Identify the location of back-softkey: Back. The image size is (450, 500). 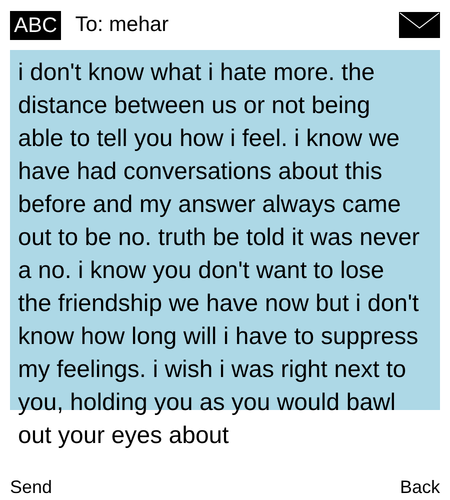
(420, 487).